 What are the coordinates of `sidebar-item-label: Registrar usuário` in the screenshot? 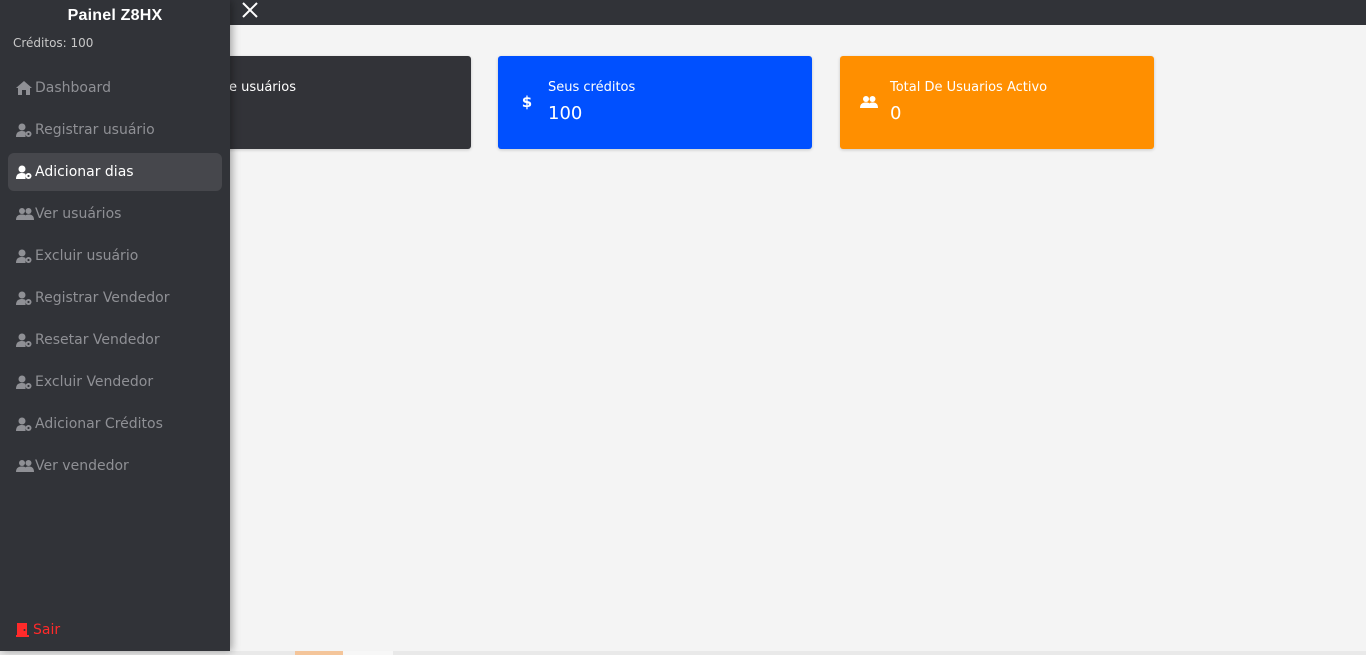 It's located at (95, 130).